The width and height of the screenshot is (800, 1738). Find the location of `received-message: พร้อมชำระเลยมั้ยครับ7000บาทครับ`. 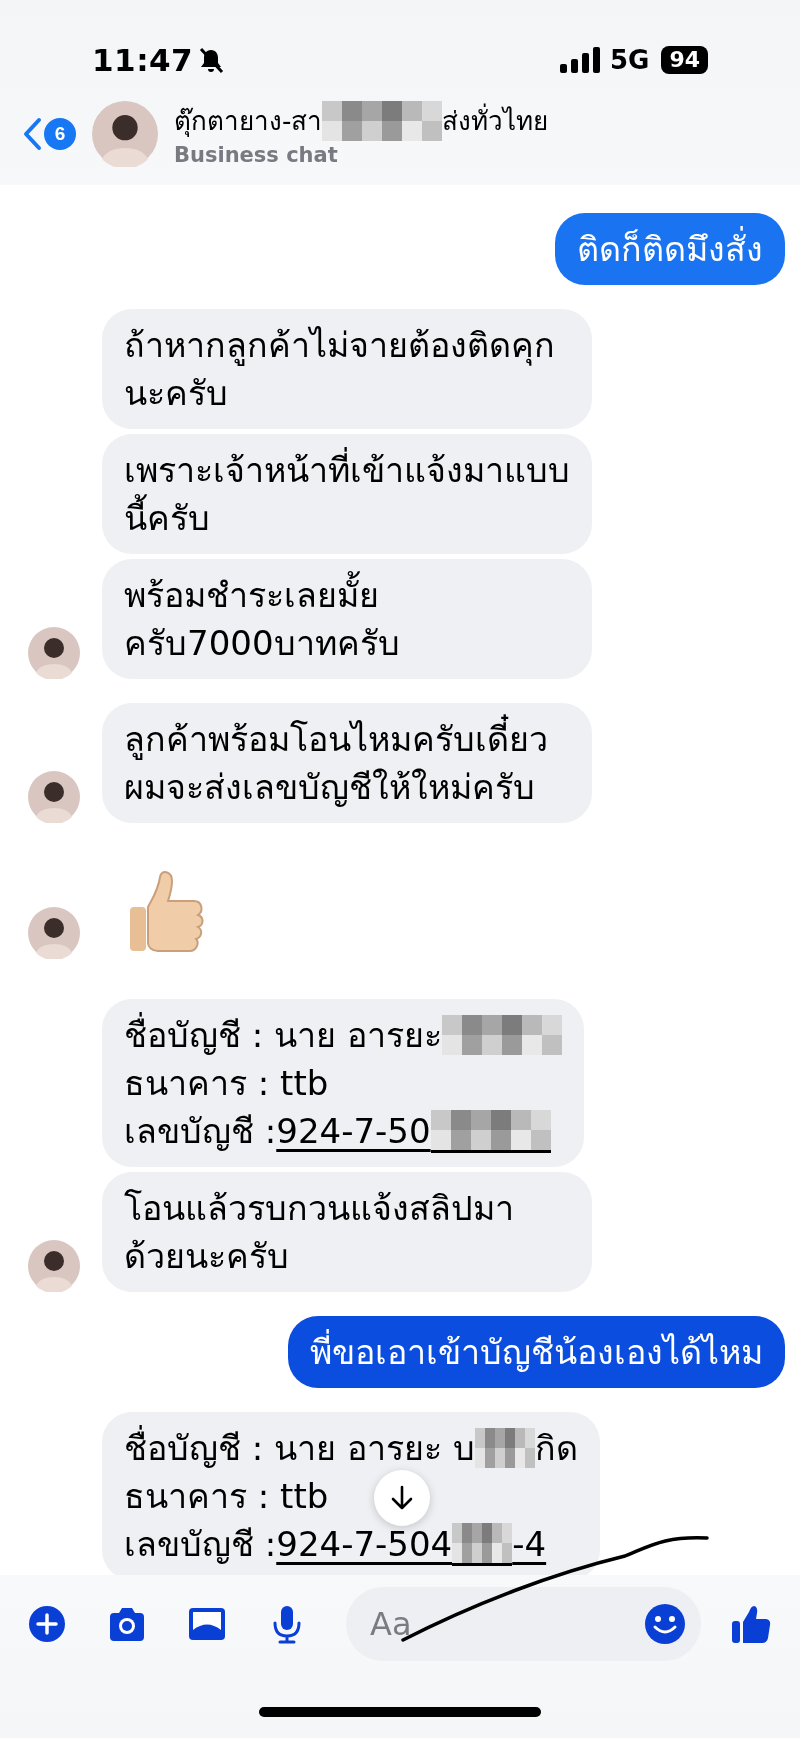

received-message: พร้อมชำระเลยมั้ยครับ7000บาทครับ is located at coordinates (347, 619).